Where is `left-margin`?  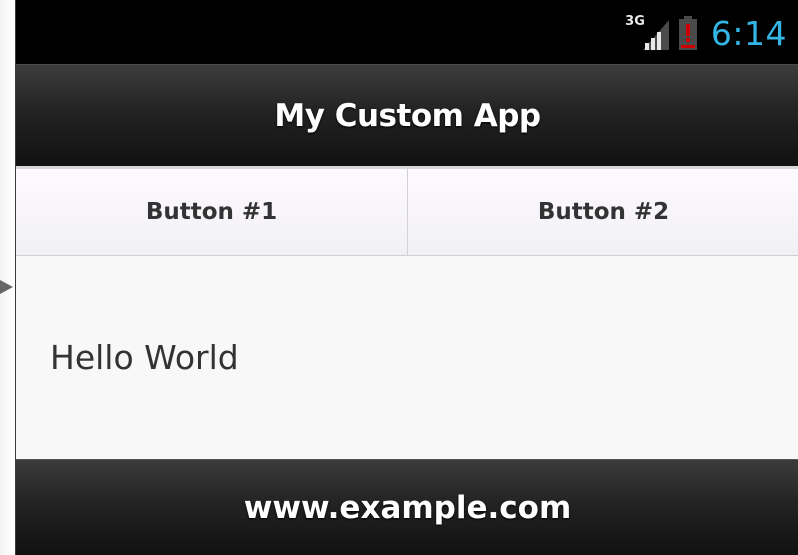 left-margin is located at coordinates (7, 277).